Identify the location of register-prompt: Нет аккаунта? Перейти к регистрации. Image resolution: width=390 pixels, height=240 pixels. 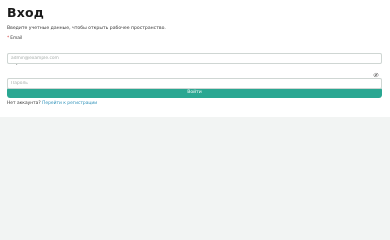
(195, 104).